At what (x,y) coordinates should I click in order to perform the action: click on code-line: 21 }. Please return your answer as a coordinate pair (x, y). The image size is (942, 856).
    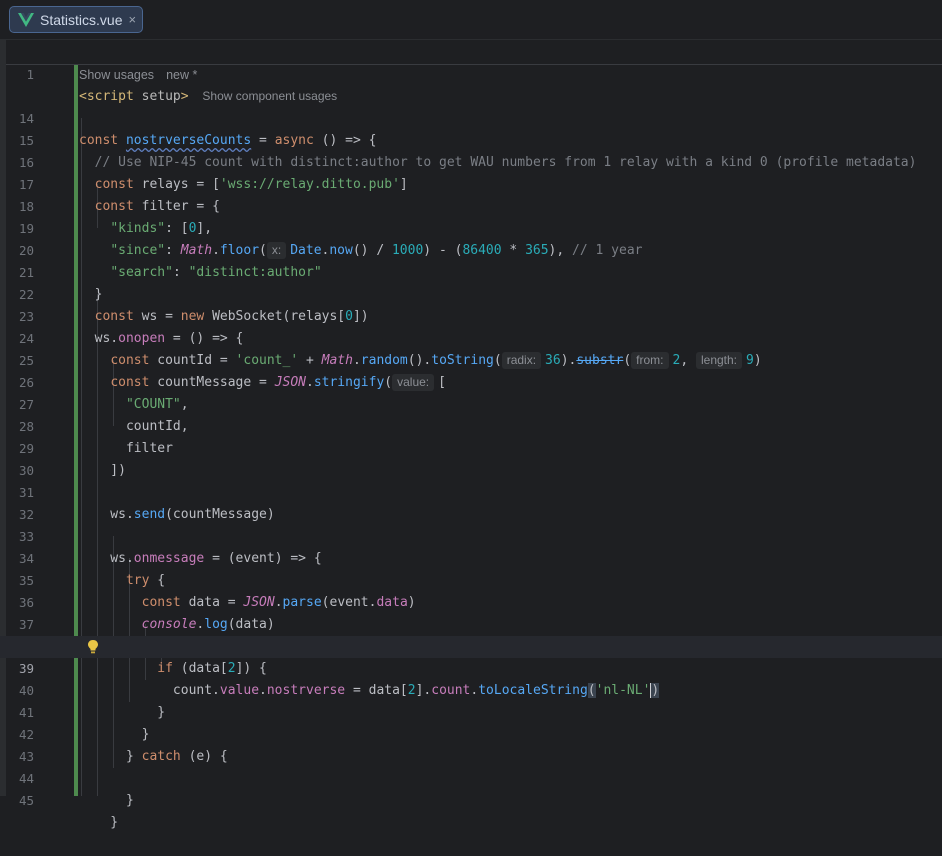
    Looking at the image, I should click on (471, 271).